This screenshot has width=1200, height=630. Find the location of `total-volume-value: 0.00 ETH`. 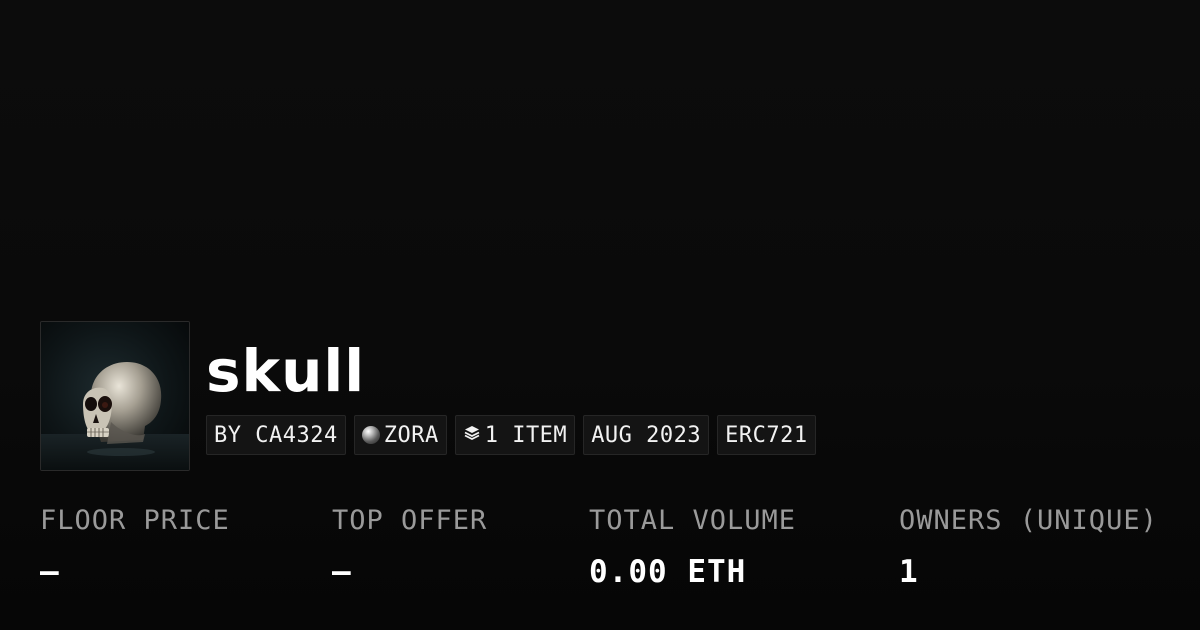

total-volume-value: 0.00 ETH is located at coordinates (668, 572).